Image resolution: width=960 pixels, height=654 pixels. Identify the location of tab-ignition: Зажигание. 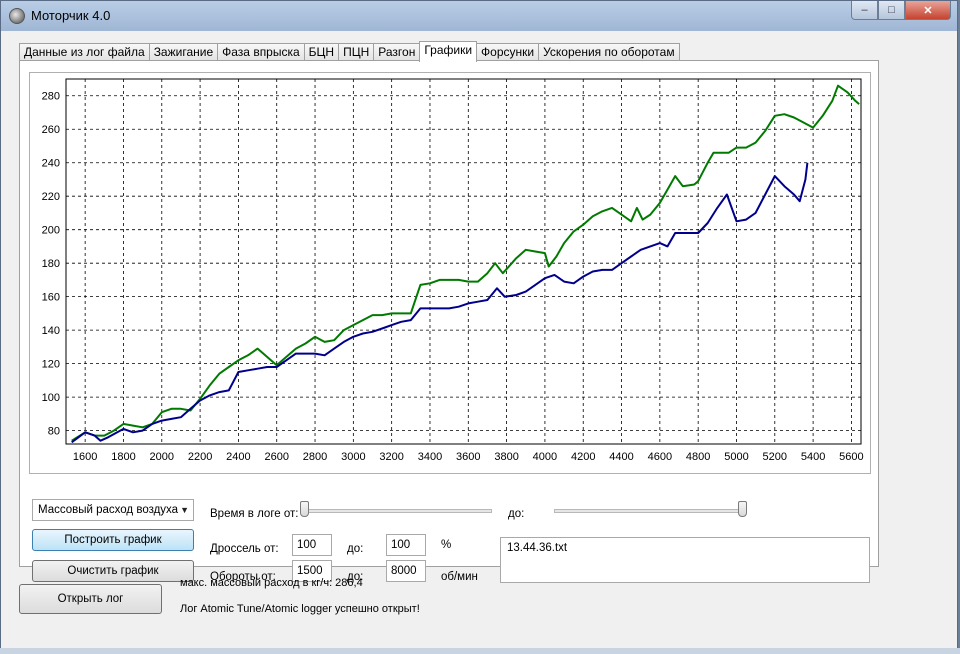
(183, 52).